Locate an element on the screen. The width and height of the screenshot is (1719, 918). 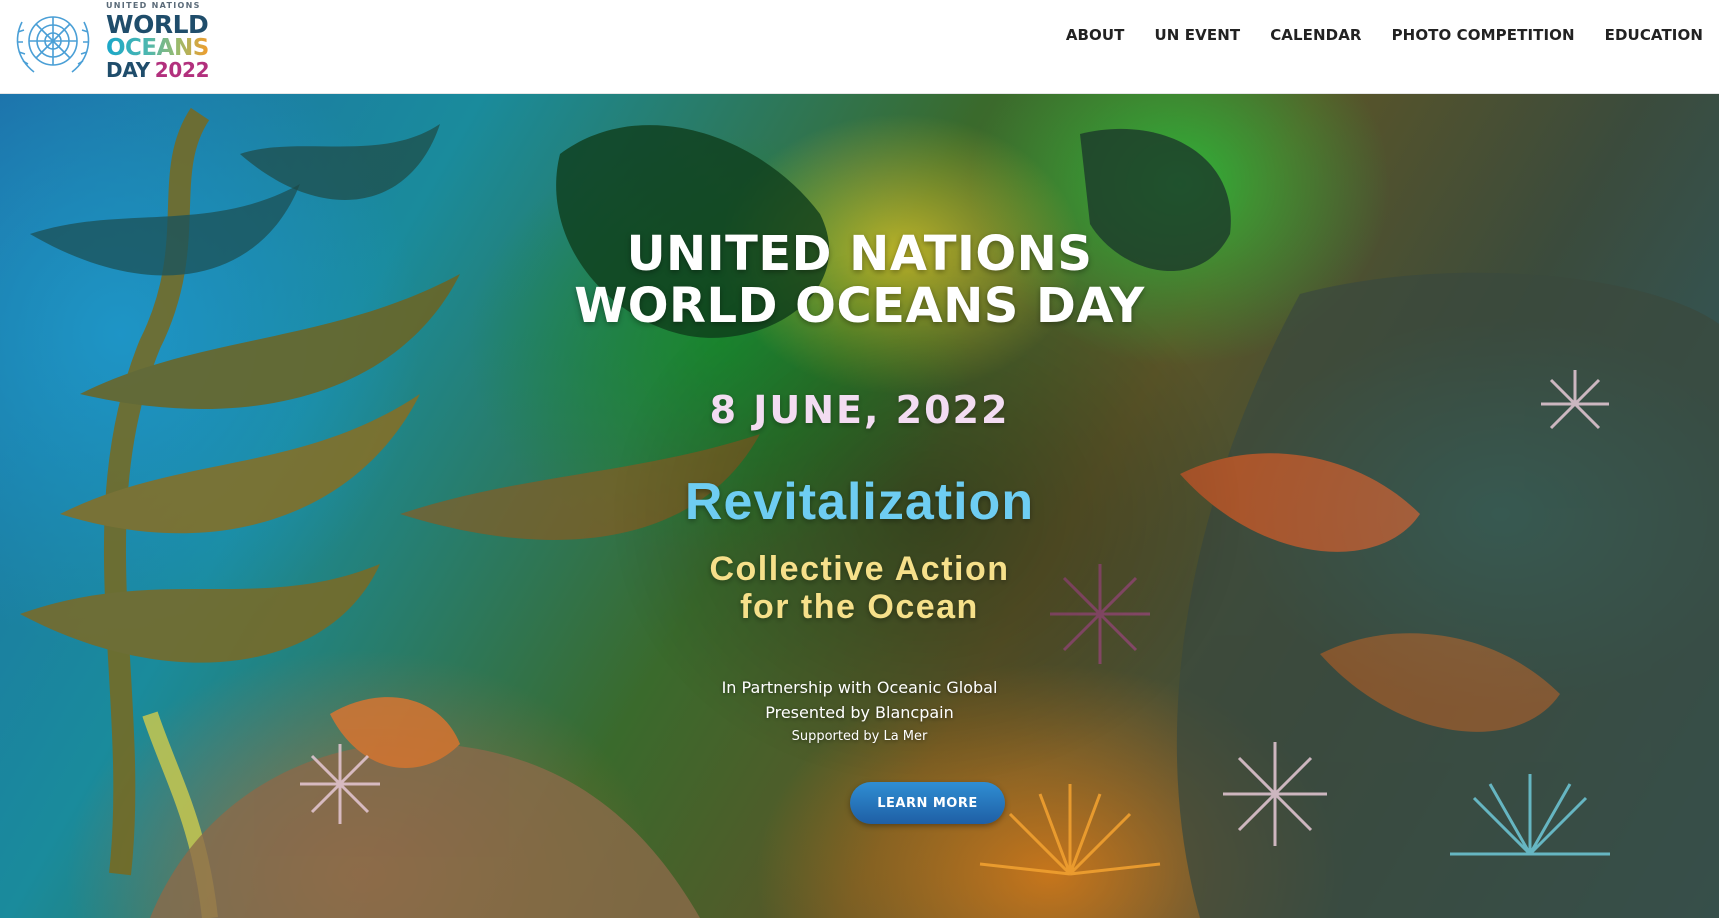
partnership-credit: In Partnership with Oceanic Global is located at coordinates (859, 687).